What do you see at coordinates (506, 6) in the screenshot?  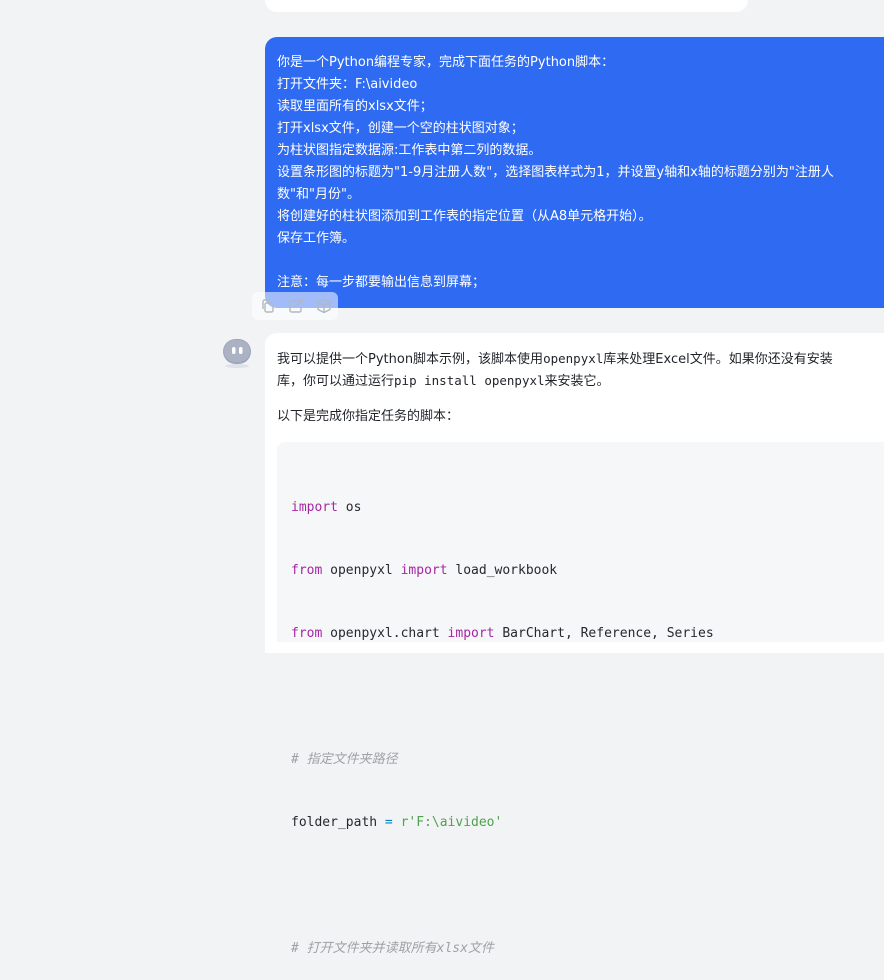 I see `previous-message-card` at bounding box center [506, 6].